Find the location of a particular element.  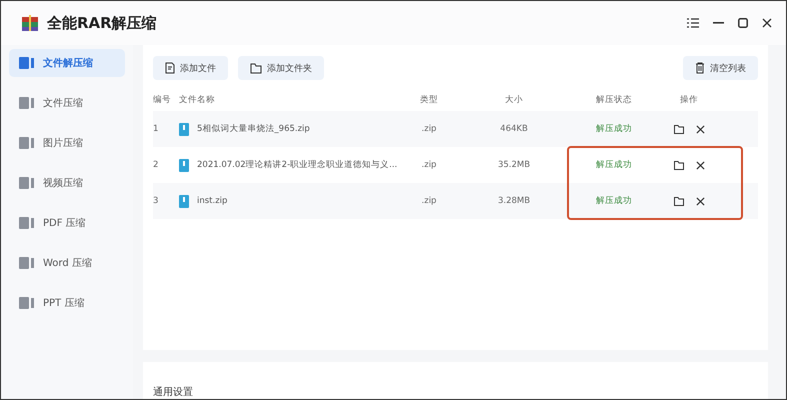

maximize-icon is located at coordinates (743, 23).